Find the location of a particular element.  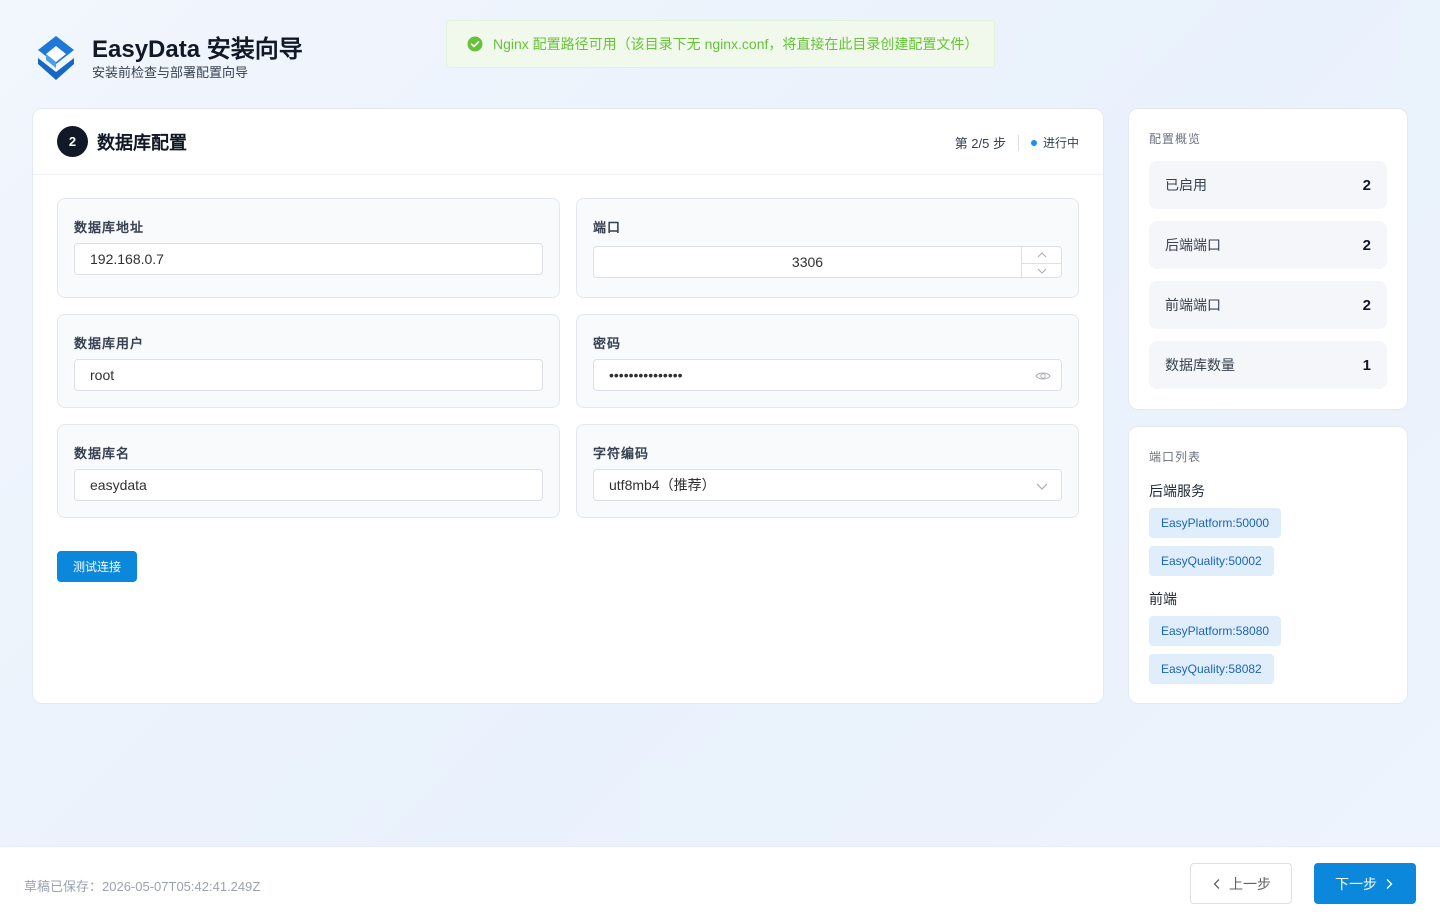

password-field-group: 密码 ••••••••••••••• is located at coordinates (827, 361).